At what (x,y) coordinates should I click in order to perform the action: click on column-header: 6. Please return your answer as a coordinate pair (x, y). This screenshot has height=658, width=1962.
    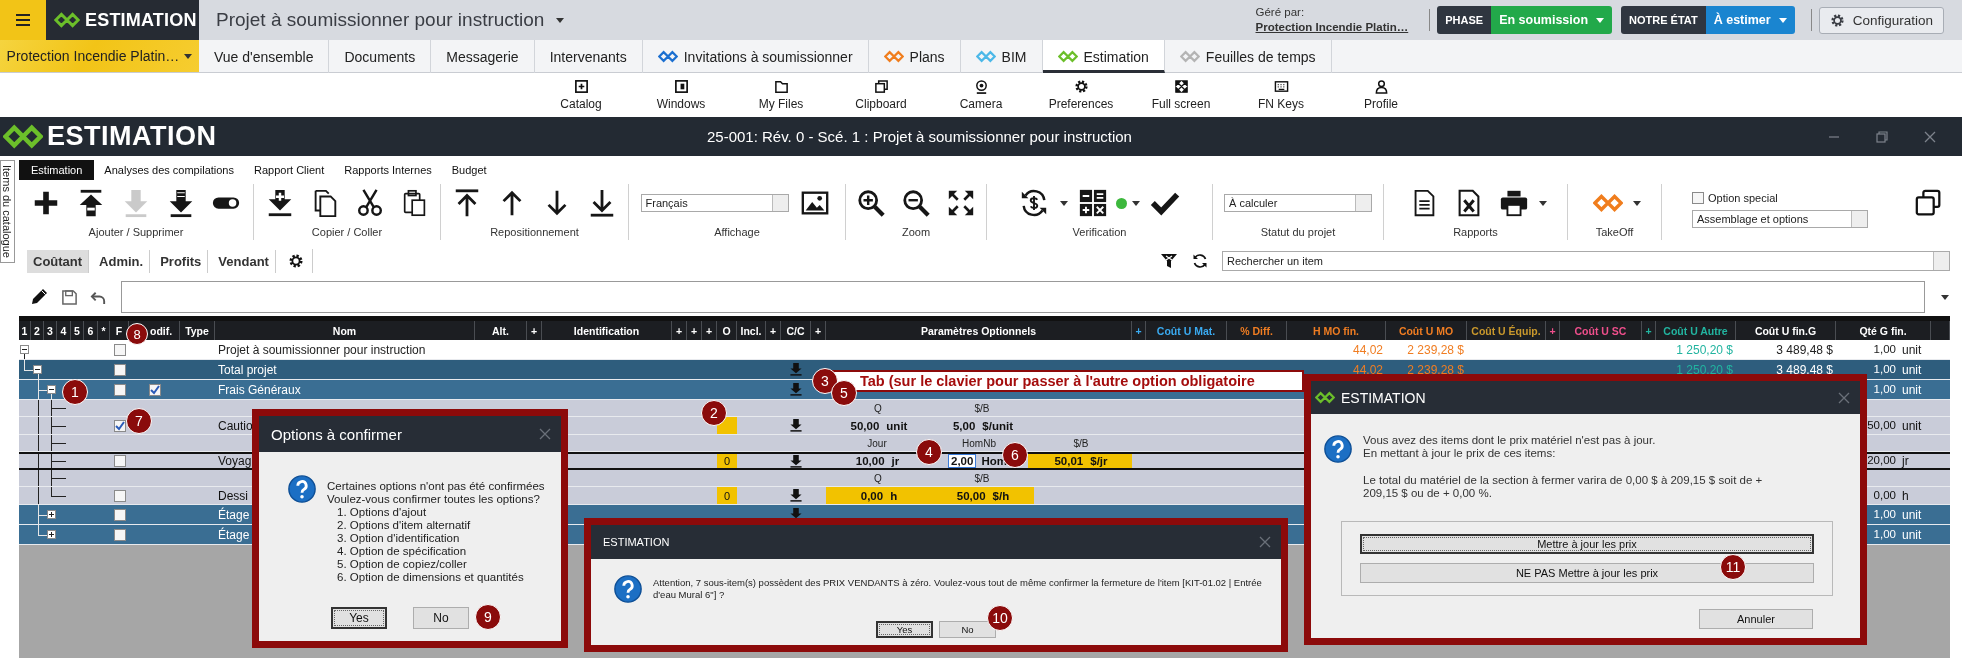
    Looking at the image, I should click on (90, 330).